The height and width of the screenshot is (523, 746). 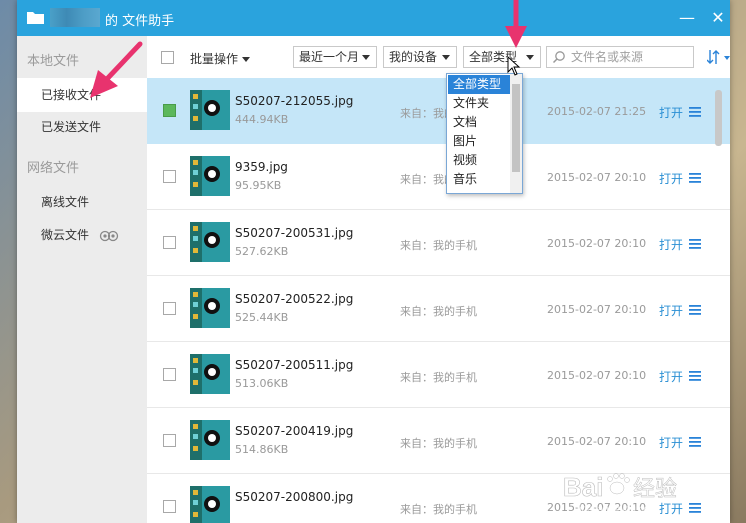 What do you see at coordinates (82, 127) in the screenshot?
I see `sidebar-item-sent: 已发送文件` at bounding box center [82, 127].